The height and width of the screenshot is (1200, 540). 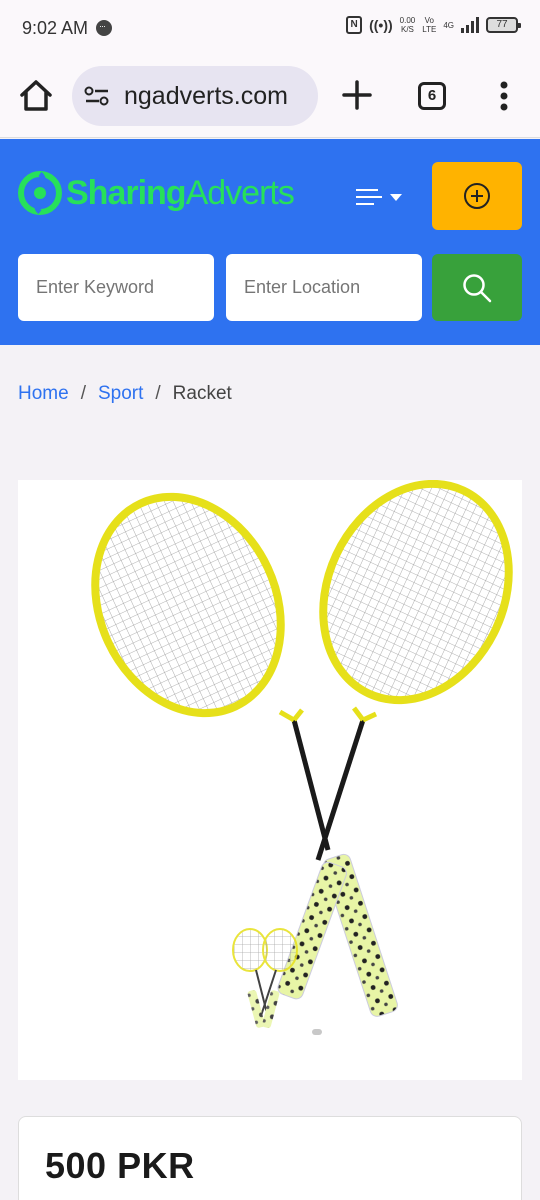 I want to click on status-bar: 9:02 AM N ((•)) 0.00 K/S Vo LTE 4G 77, so click(x=270, y=28).